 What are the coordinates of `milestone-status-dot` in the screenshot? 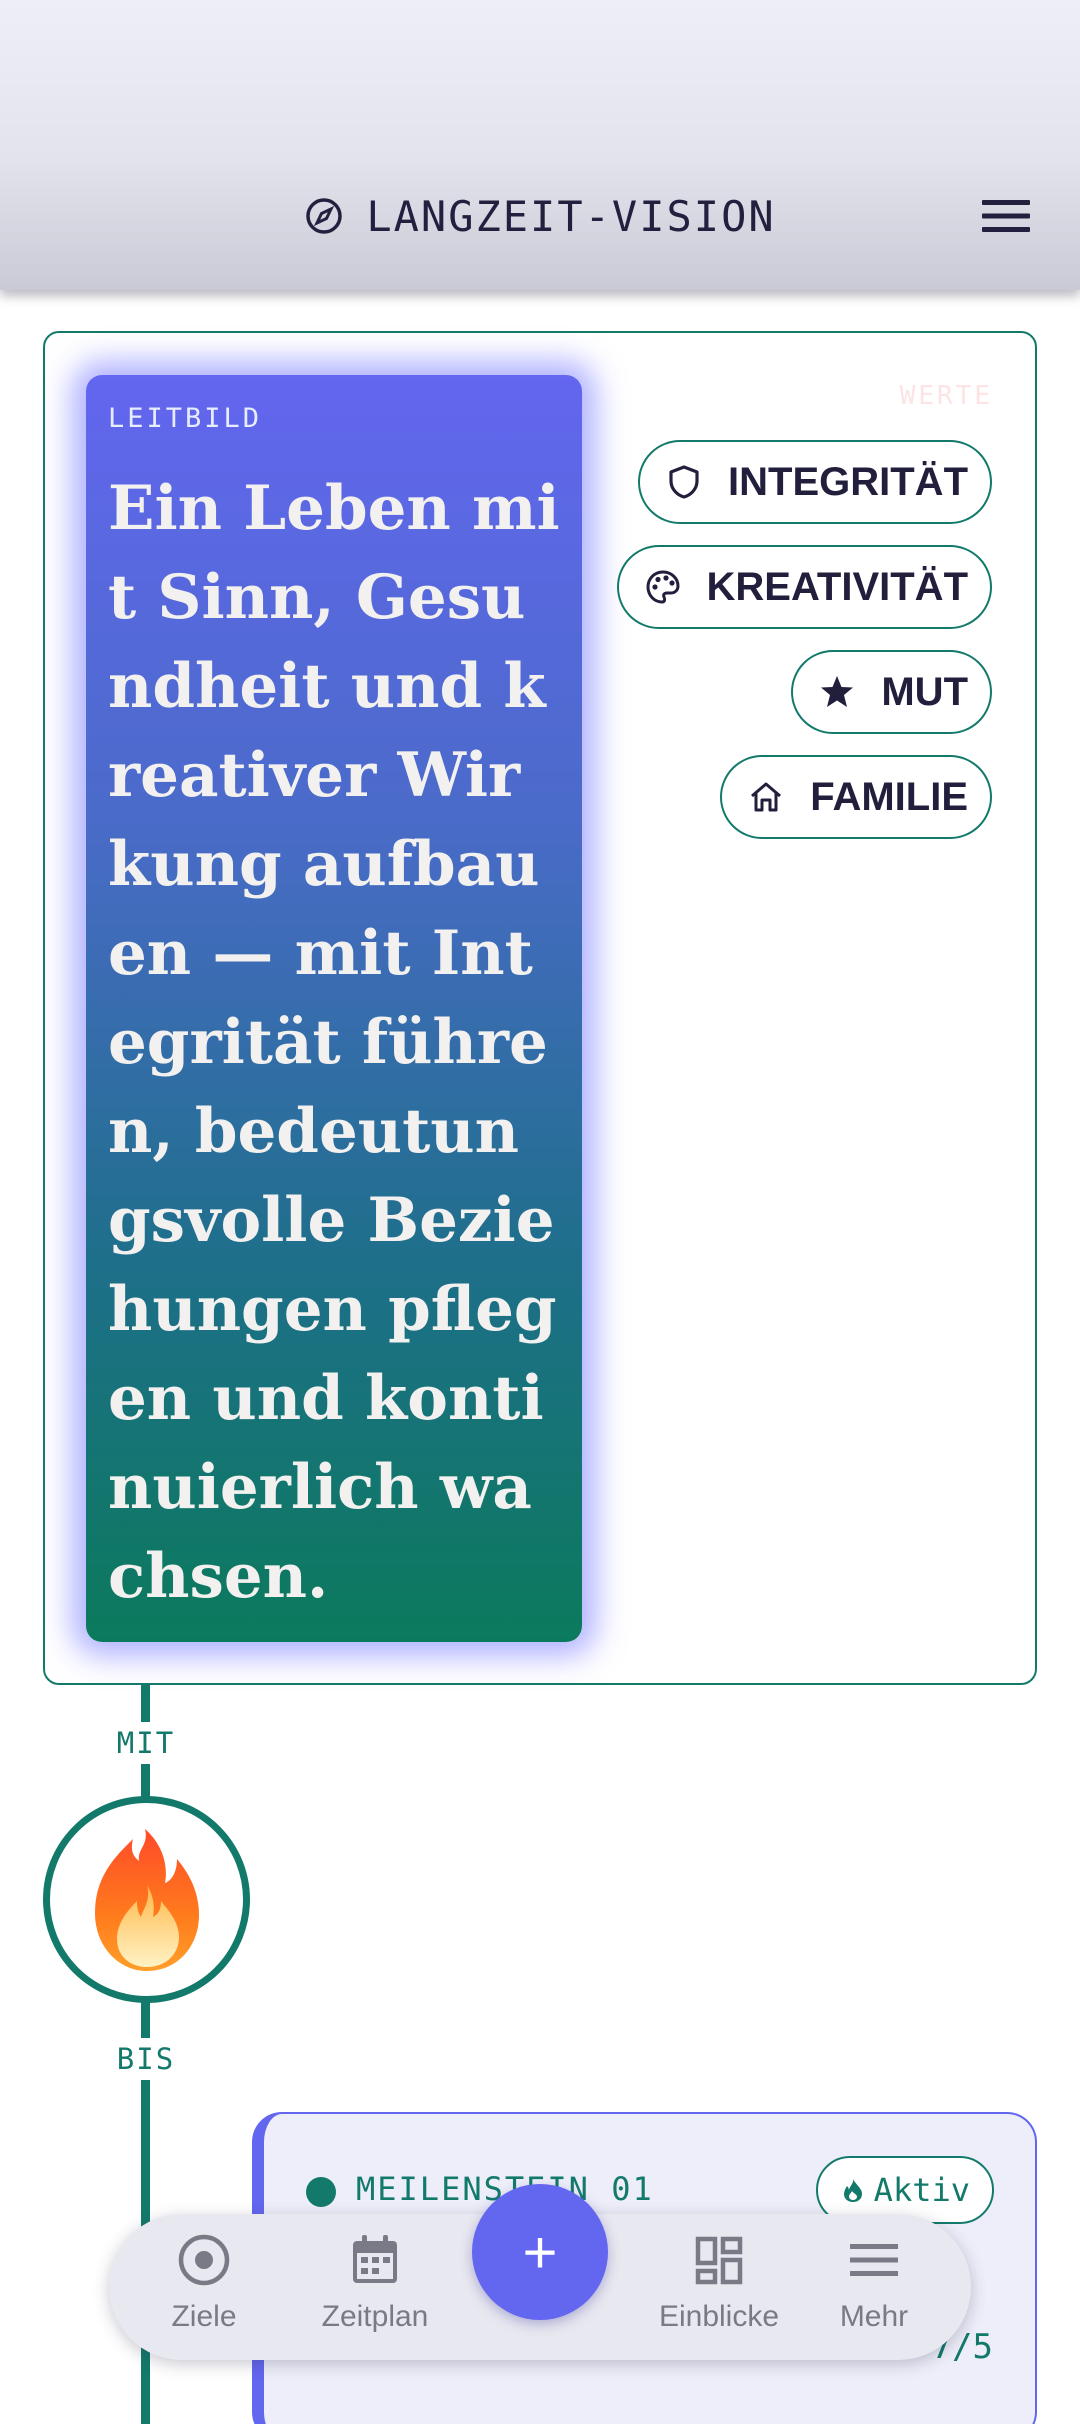 It's located at (321, 2192).